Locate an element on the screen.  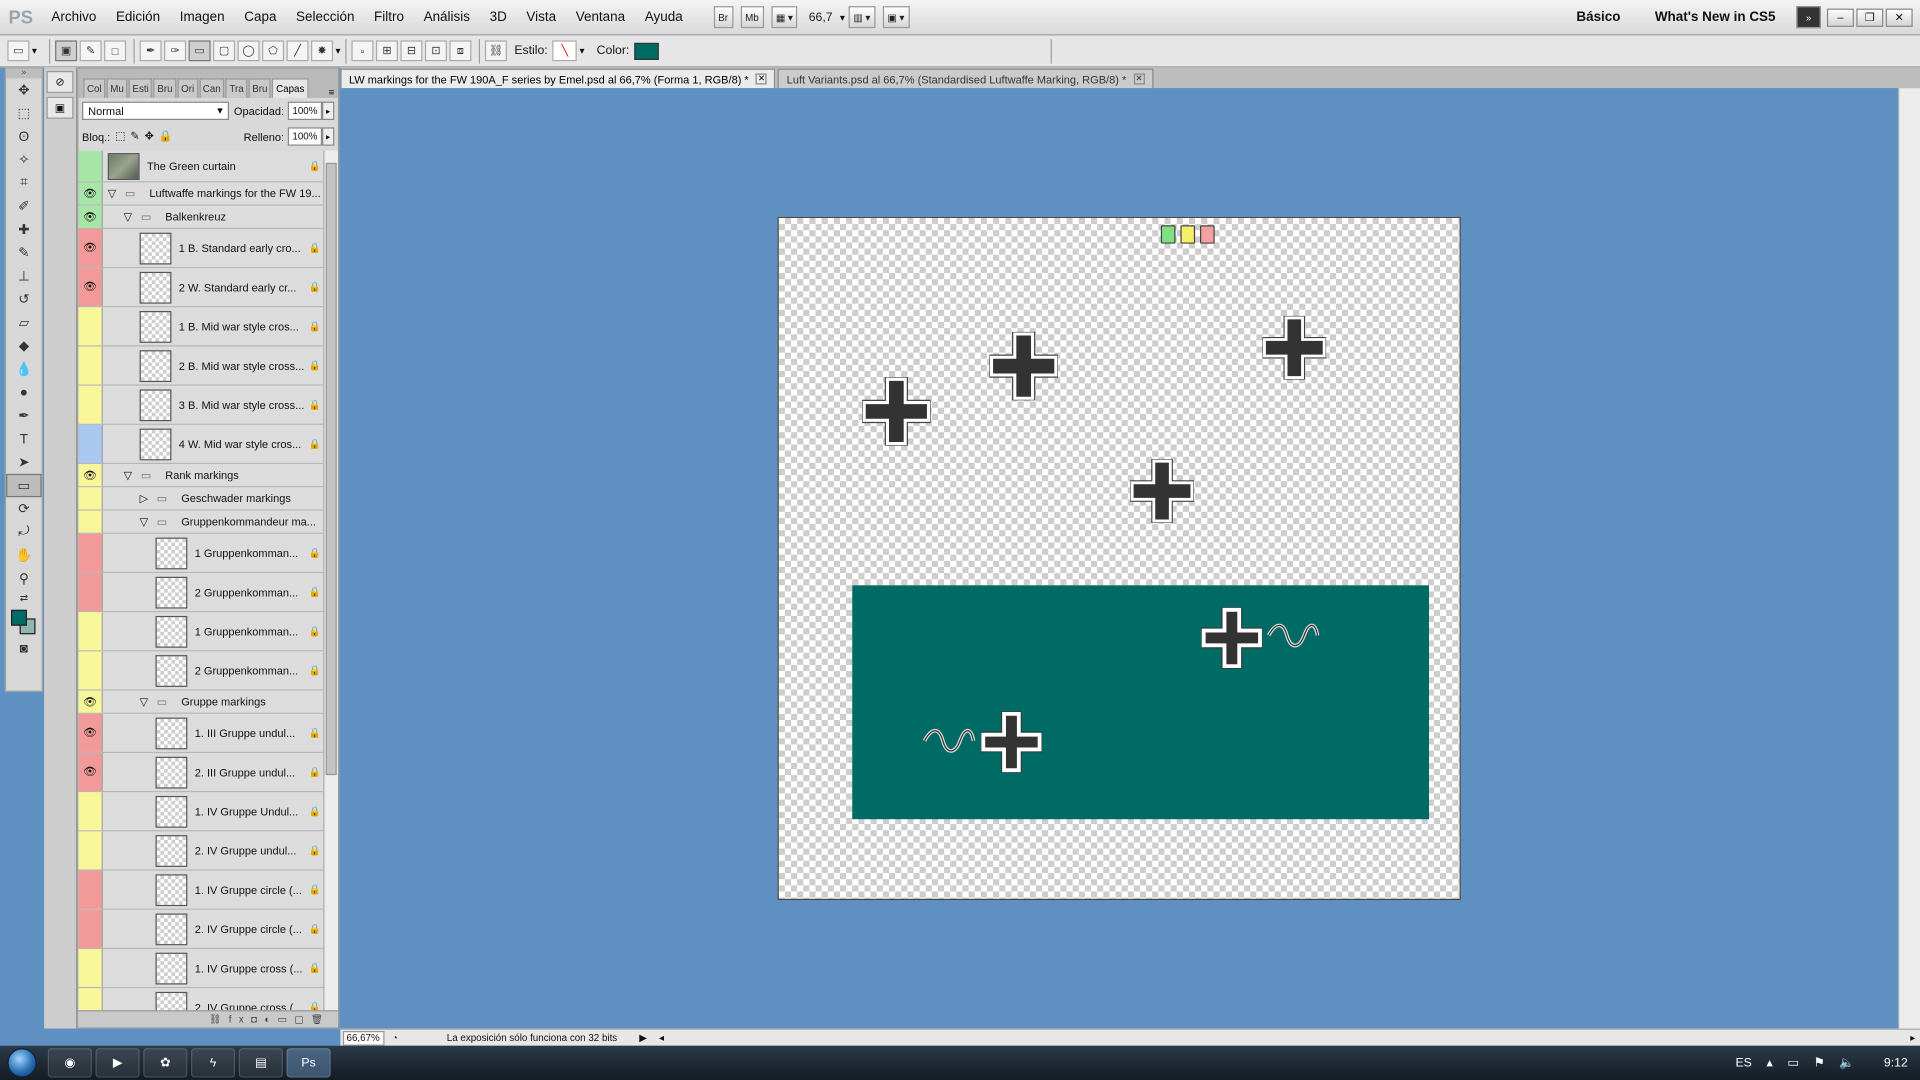
action-center-icon: ⚑ is located at coordinates (1819, 1062).